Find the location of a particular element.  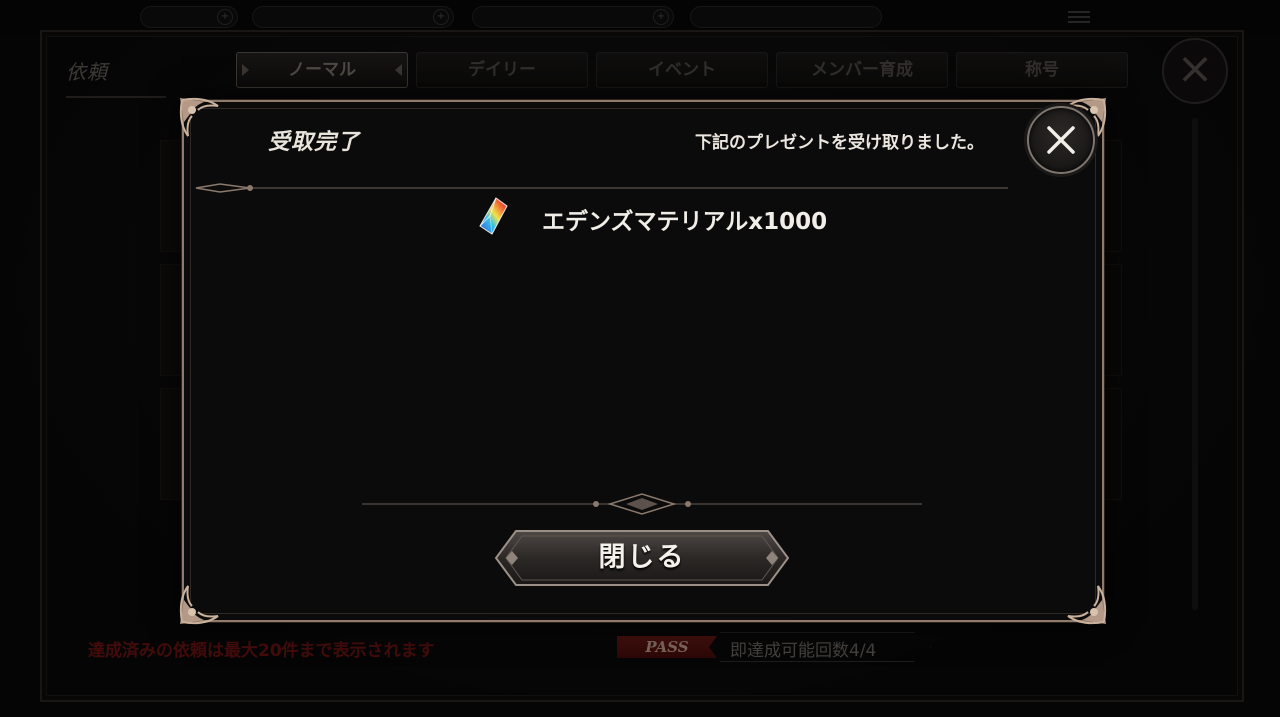

footer-divider is located at coordinates (642, 504).